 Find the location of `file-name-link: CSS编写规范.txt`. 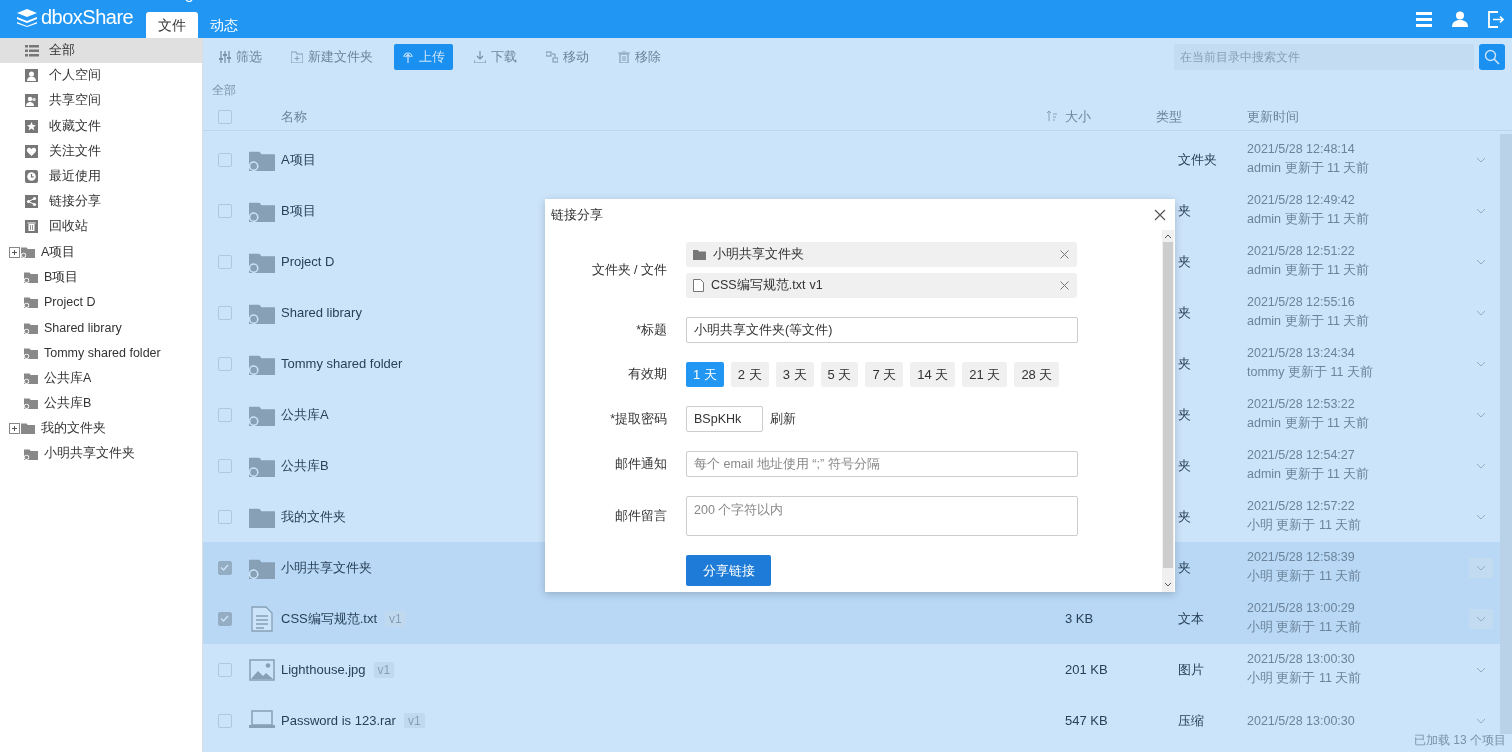

file-name-link: CSS编写规范.txt is located at coordinates (329, 618).